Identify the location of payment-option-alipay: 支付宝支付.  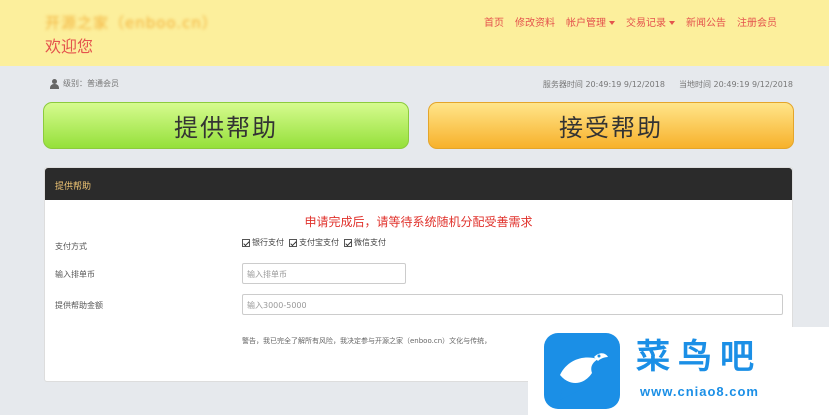
(314, 242).